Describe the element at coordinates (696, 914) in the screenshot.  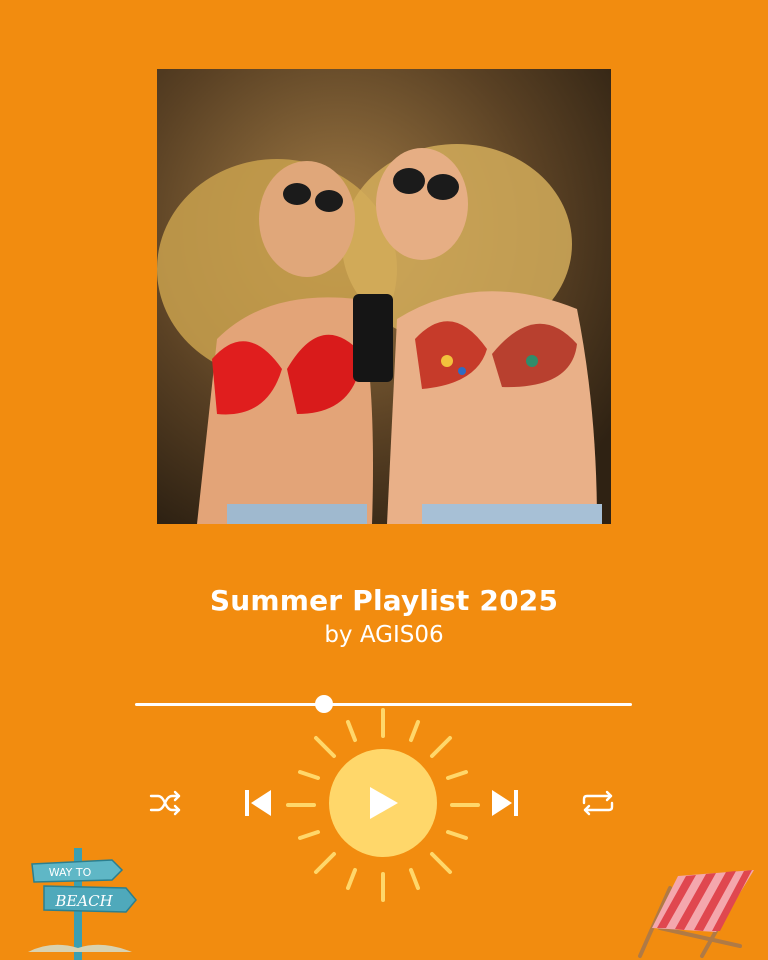
I see `beach-chair-illustration` at that location.